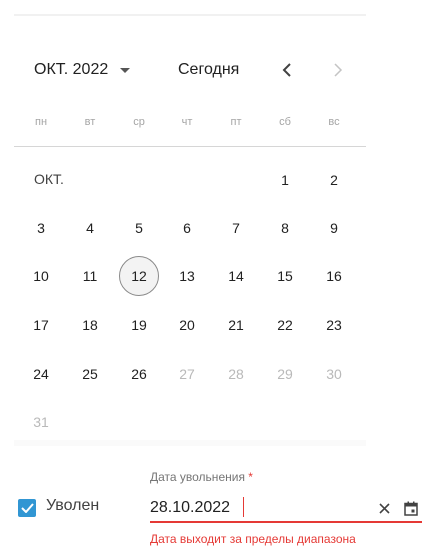 This screenshot has width=422, height=546. I want to click on month-label: ОКТ., so click(49, 179).